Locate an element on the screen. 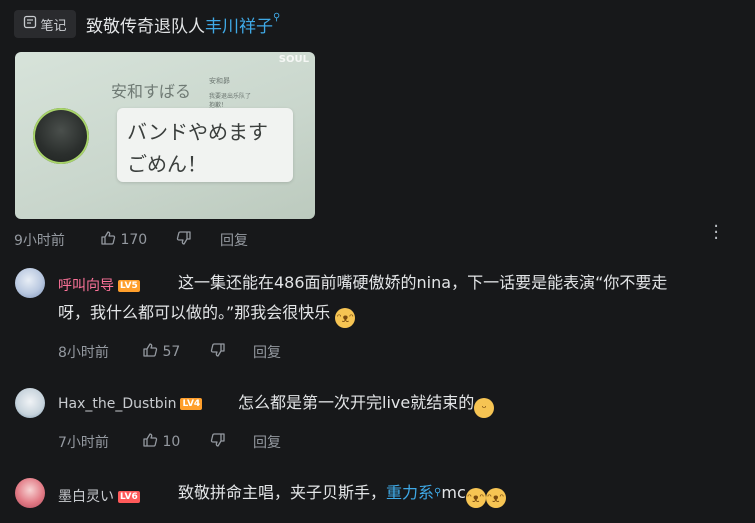 The width and height of the screenshot is (755, 523). post-like-button: 170 is located at coordinates (123, 240).